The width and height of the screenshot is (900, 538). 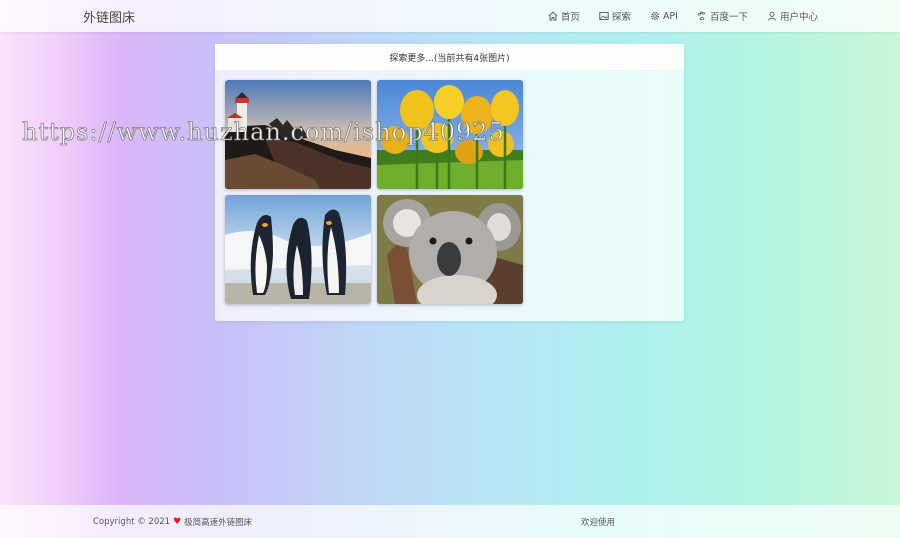 I want to click on brand-title: 外链图床, so click(x=109, y=16).